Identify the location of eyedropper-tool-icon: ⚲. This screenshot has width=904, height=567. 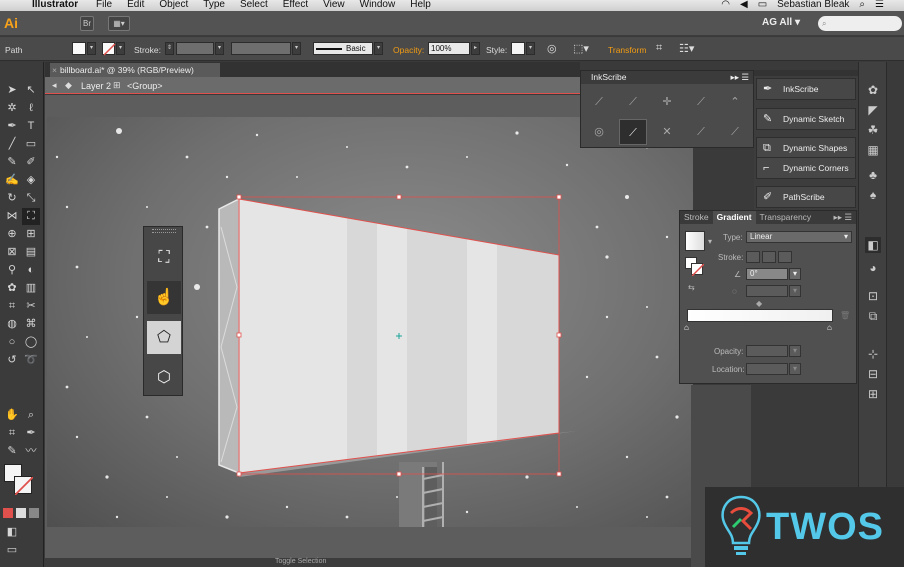
(12, 270).